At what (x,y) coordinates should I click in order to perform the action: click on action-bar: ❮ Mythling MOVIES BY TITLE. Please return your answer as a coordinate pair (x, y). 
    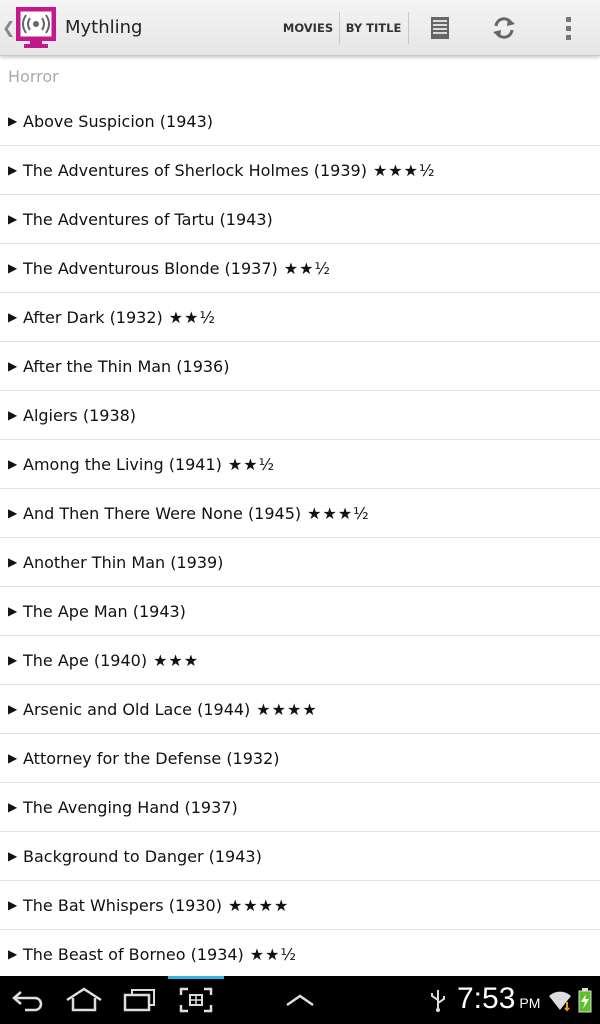
    Looking at the image, I should click on (300, 28).